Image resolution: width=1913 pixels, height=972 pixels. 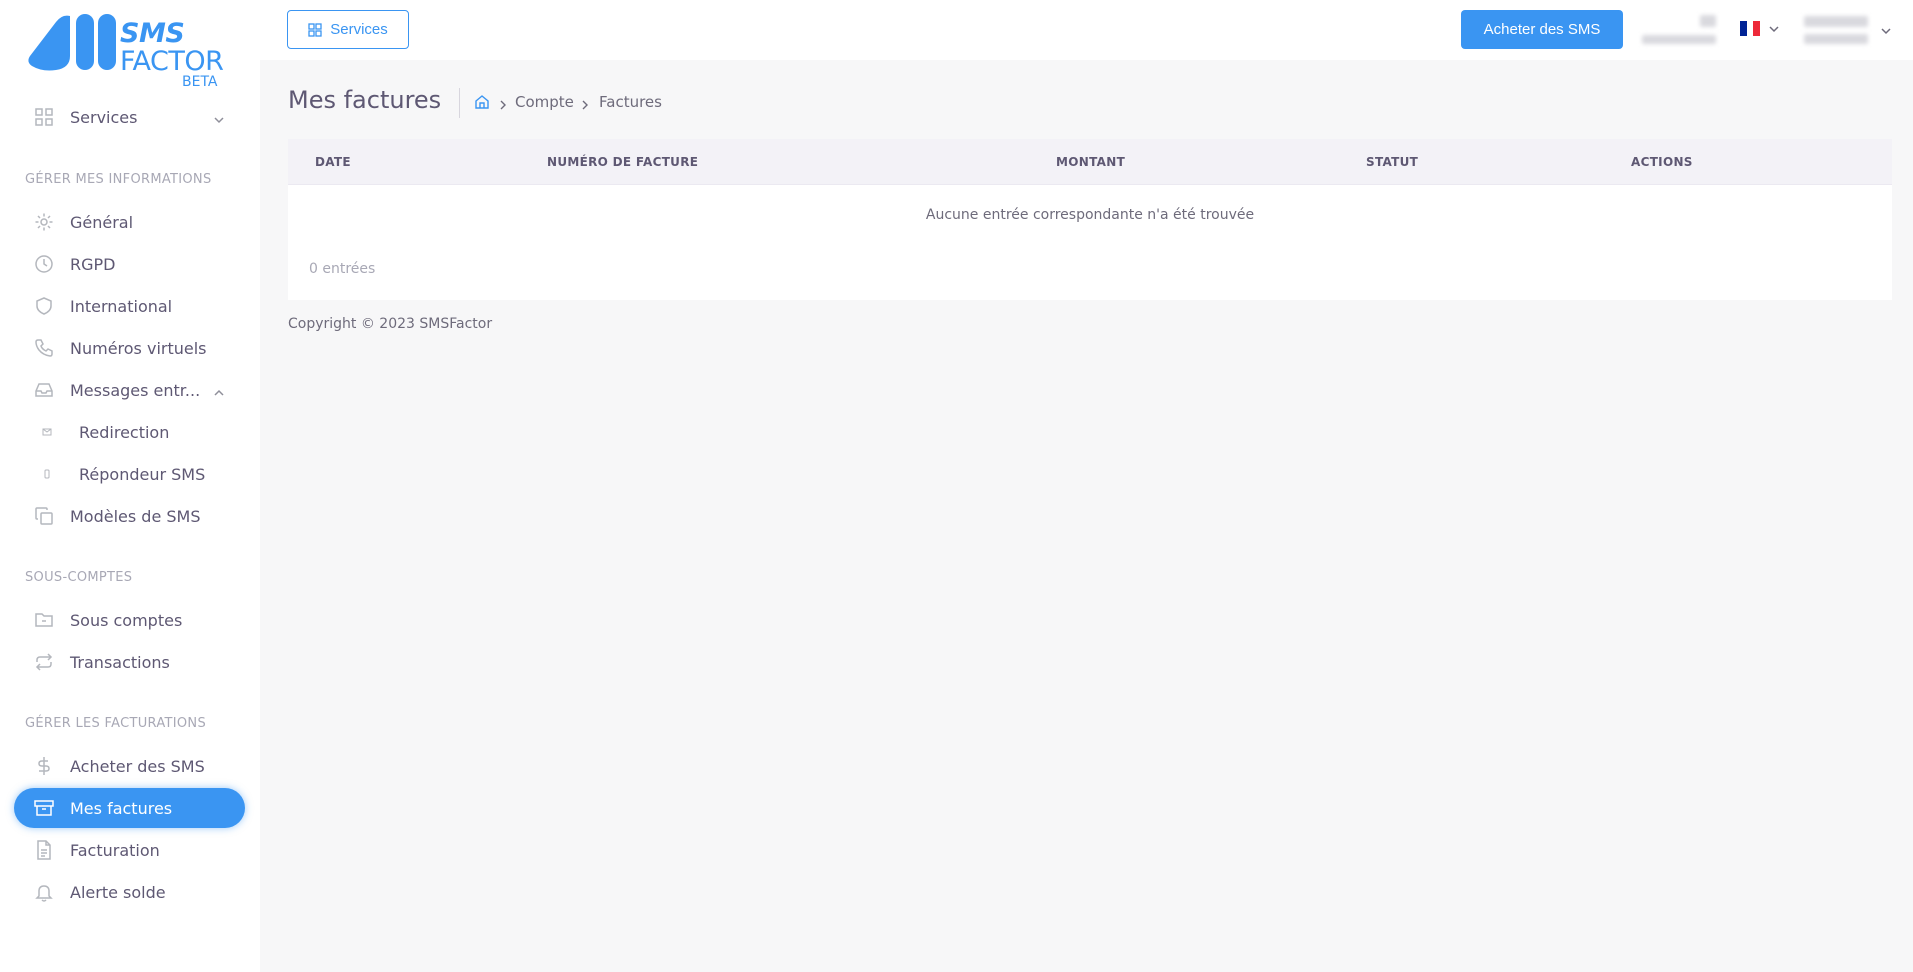 What do you see at coordinates (482, 102) in the screenshot?
I see `home-icon` at bounding box center [482, 102].